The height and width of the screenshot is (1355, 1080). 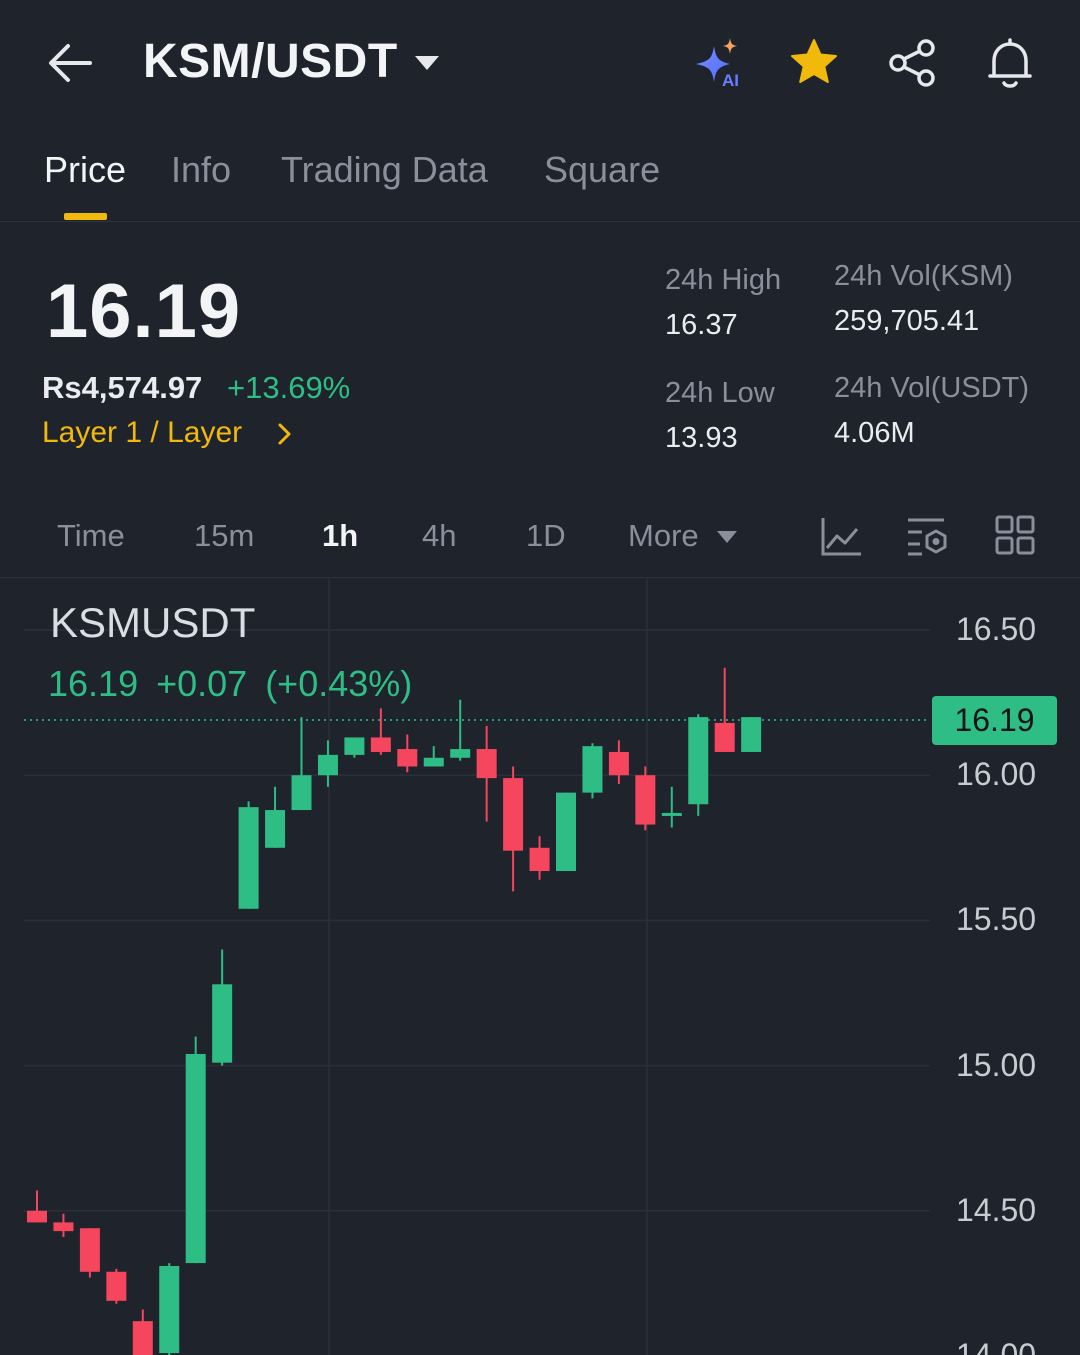 What do you see at coordinates (70, 63) in the screenshot?
I see `back-arrow-icon` at bounding box center [70, 63].